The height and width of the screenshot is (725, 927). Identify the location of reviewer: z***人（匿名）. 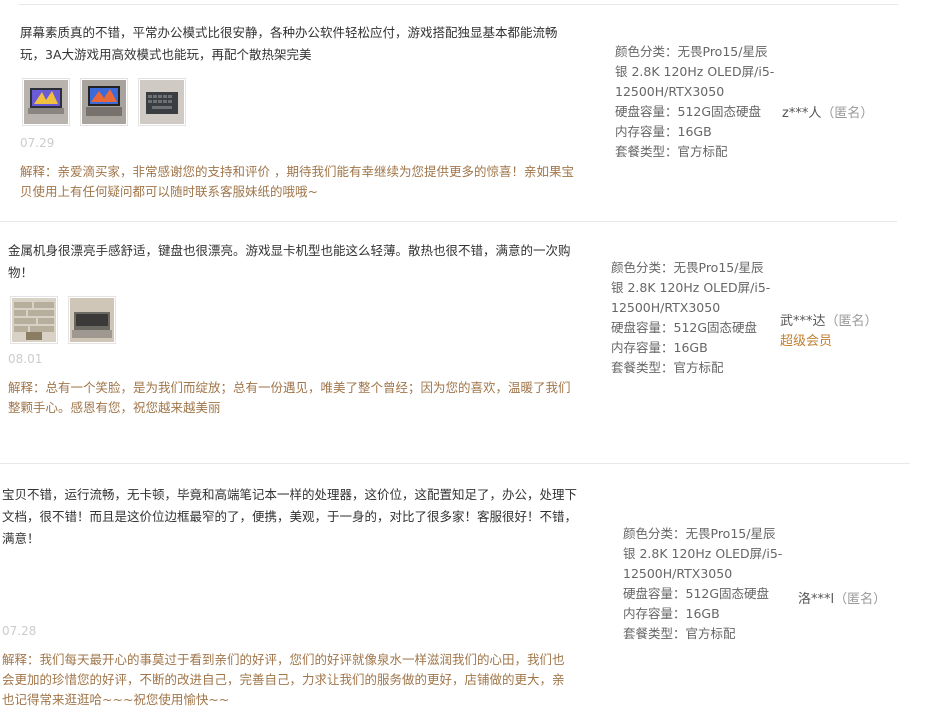
(827, 114).